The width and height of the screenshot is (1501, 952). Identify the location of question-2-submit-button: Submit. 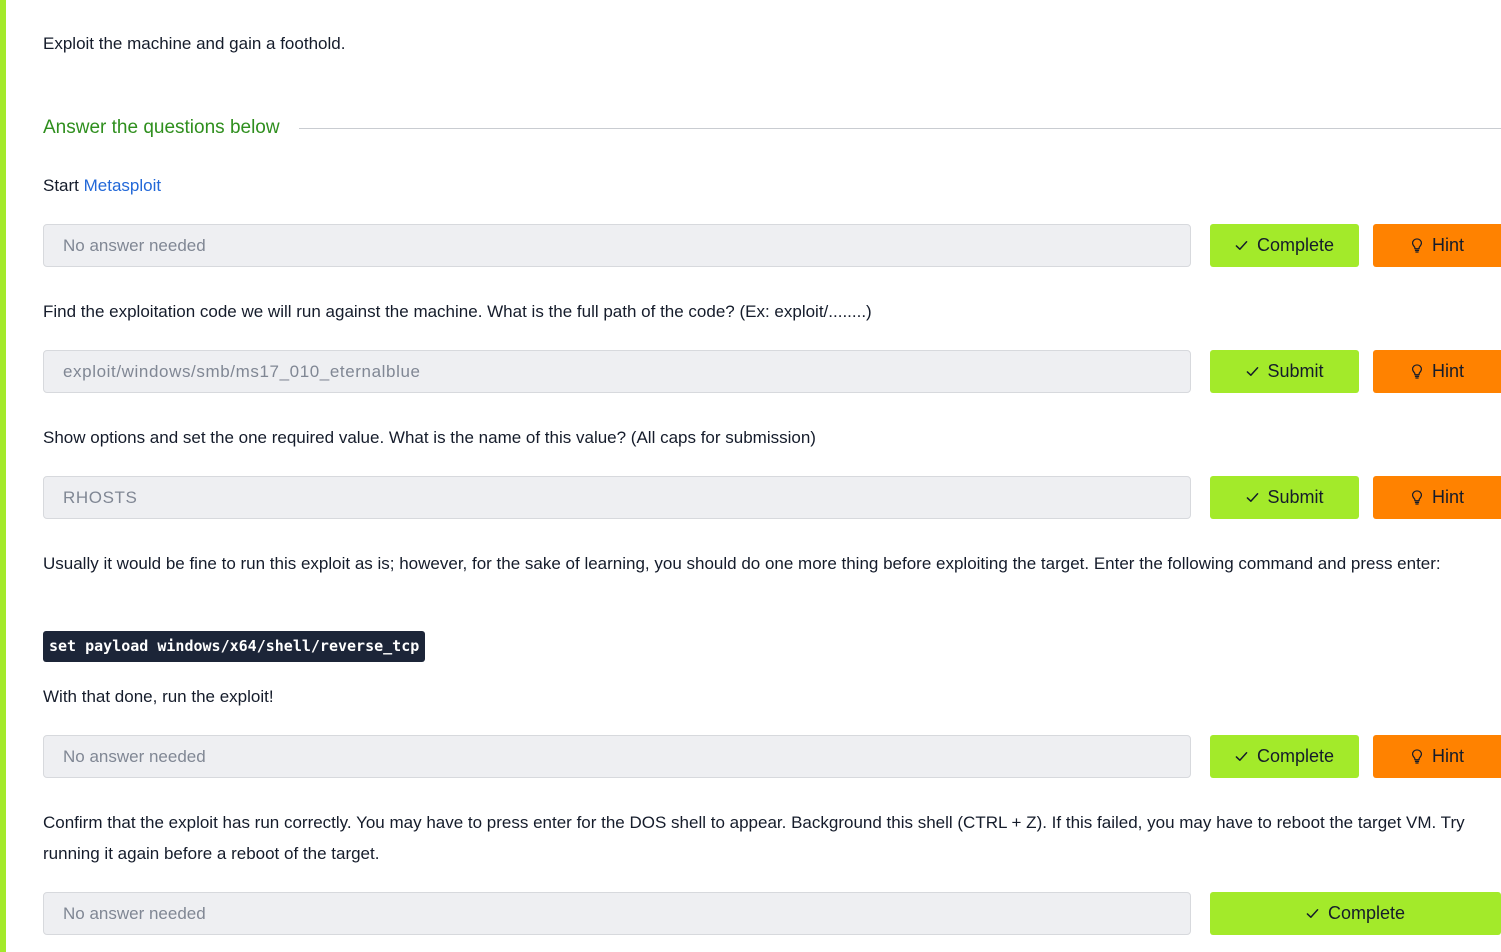
(1284, 371).